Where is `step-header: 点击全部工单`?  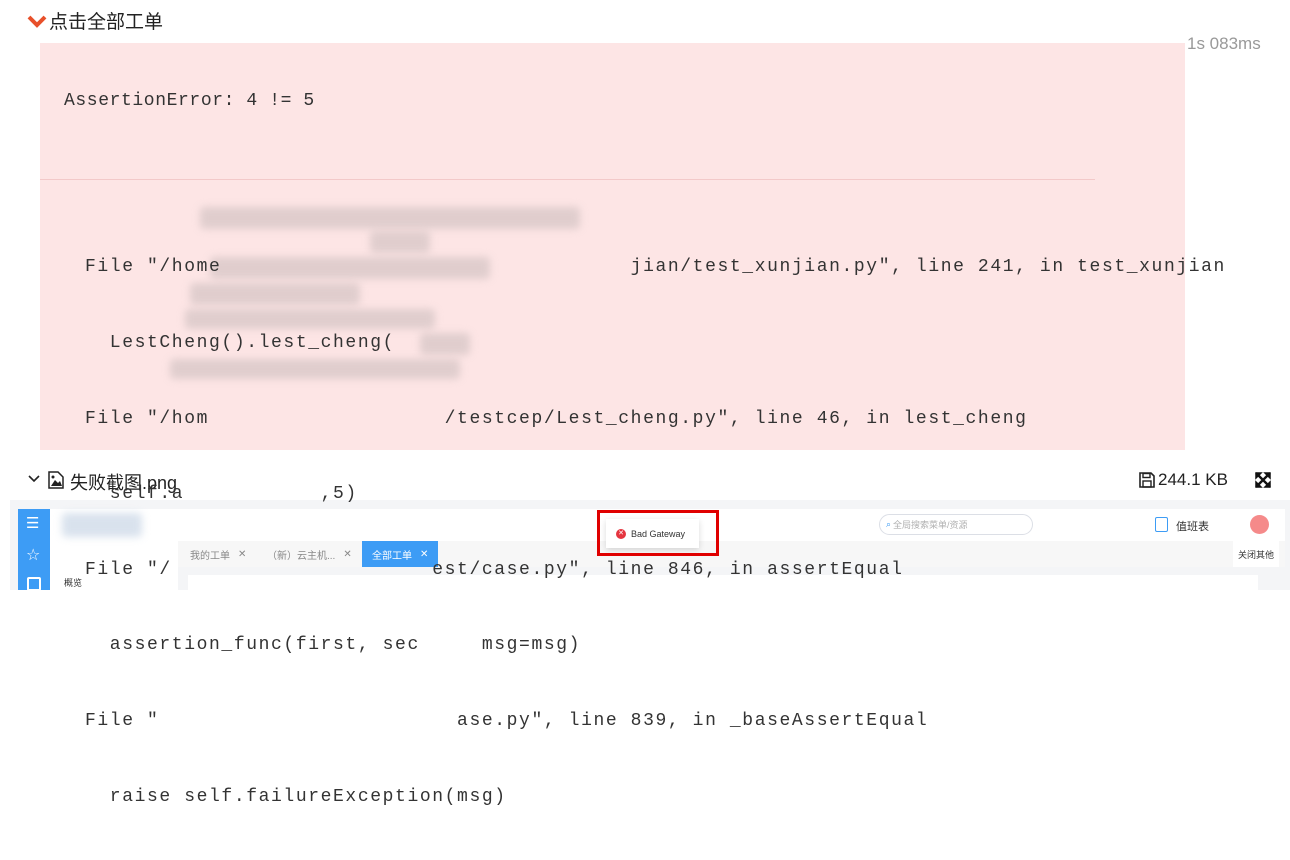
step-header: 点击全部工单 is located at coordinates (95, 20).